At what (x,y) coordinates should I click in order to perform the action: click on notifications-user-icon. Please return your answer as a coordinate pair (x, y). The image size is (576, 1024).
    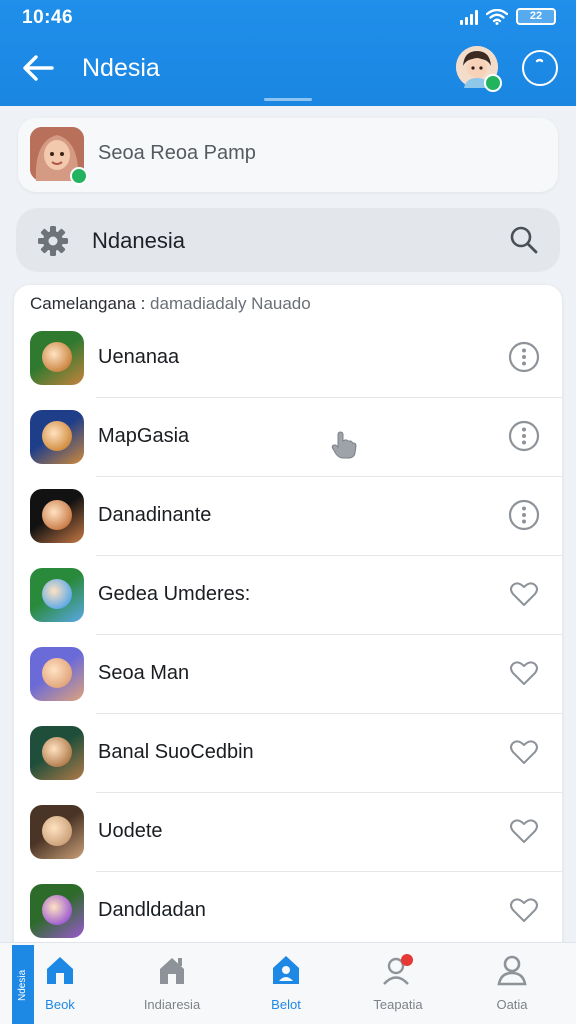
    Looking at the image, I should click on (398, 969).